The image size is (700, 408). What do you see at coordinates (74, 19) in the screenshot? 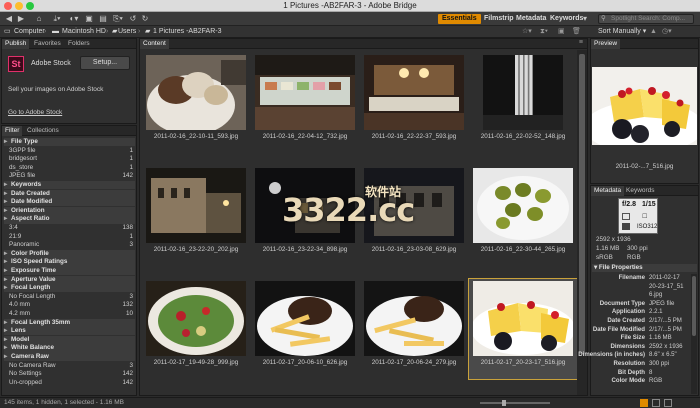
I see `refine-icon: ◐▾` at bounding box center [74, 19].